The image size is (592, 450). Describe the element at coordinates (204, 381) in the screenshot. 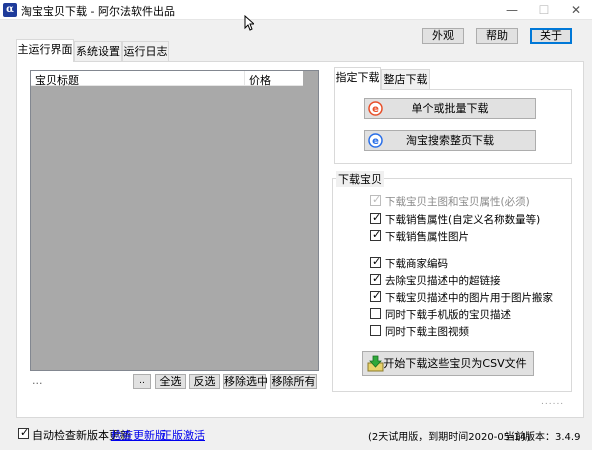

I see `invert-selection-button: 反选` at that location.